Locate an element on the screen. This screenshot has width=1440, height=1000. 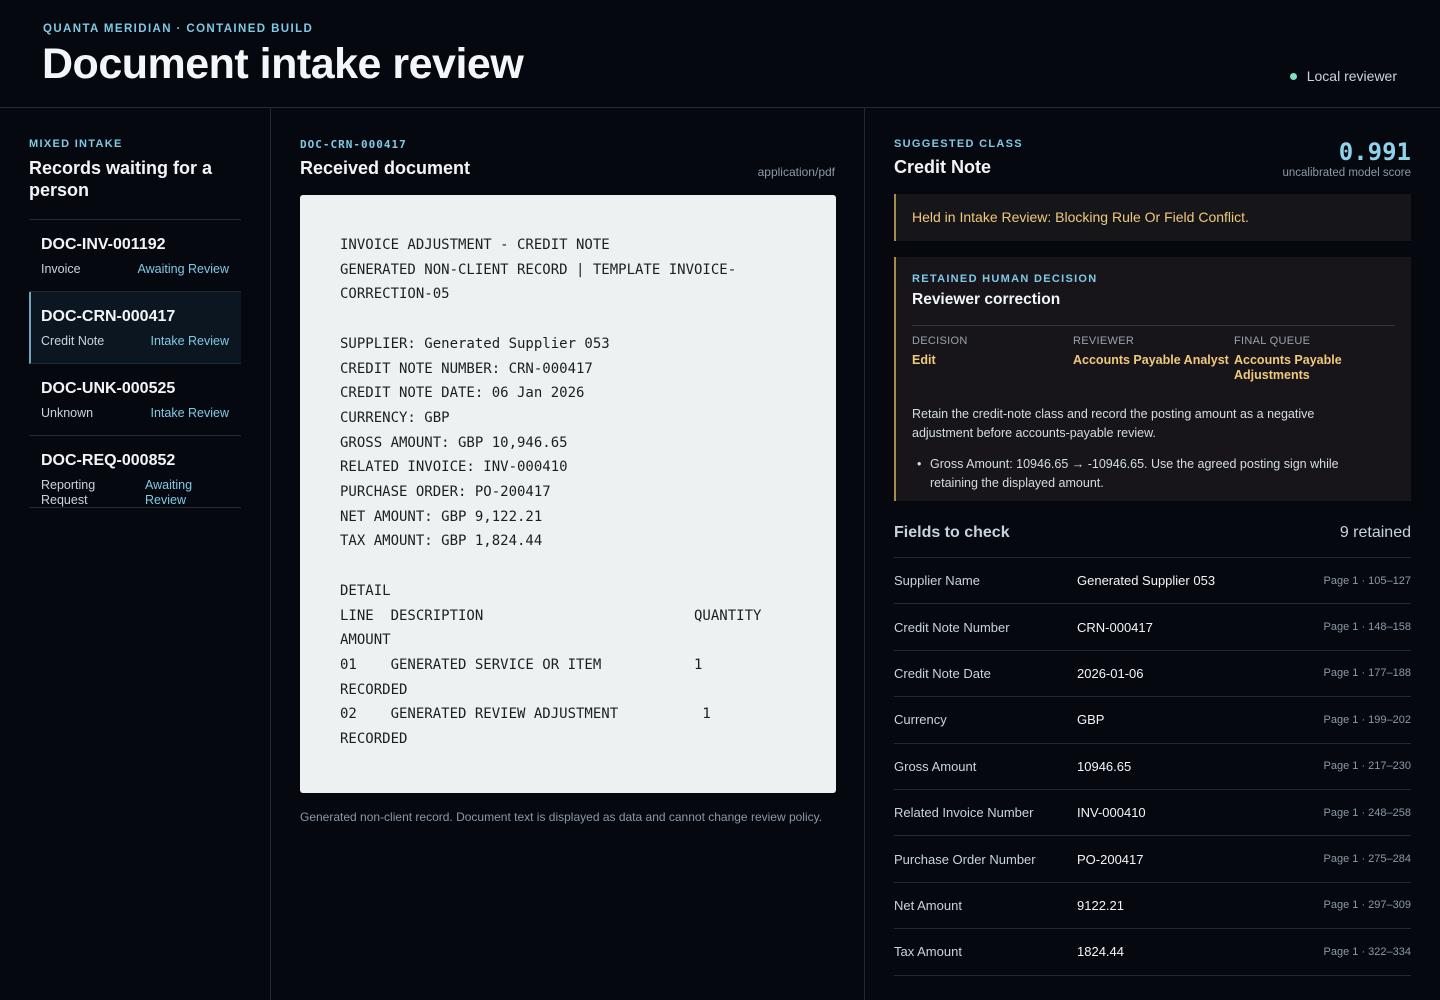
decision-cell-key: FINAL QUEUE is located at coordinates (1272, 341).